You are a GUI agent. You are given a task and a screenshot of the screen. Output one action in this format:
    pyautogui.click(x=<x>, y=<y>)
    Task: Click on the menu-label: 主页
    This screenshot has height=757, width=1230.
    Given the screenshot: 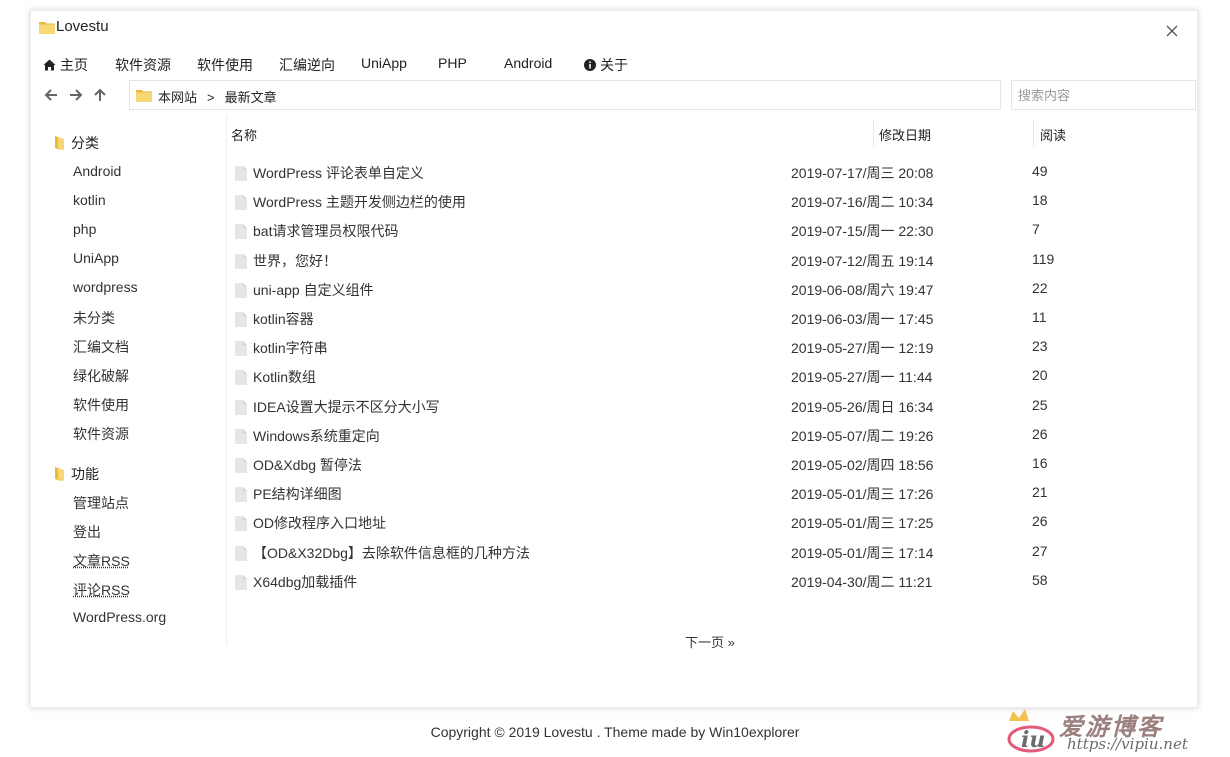 What is the action you would take?
    pyautogui.click(x=74, y=65)
    